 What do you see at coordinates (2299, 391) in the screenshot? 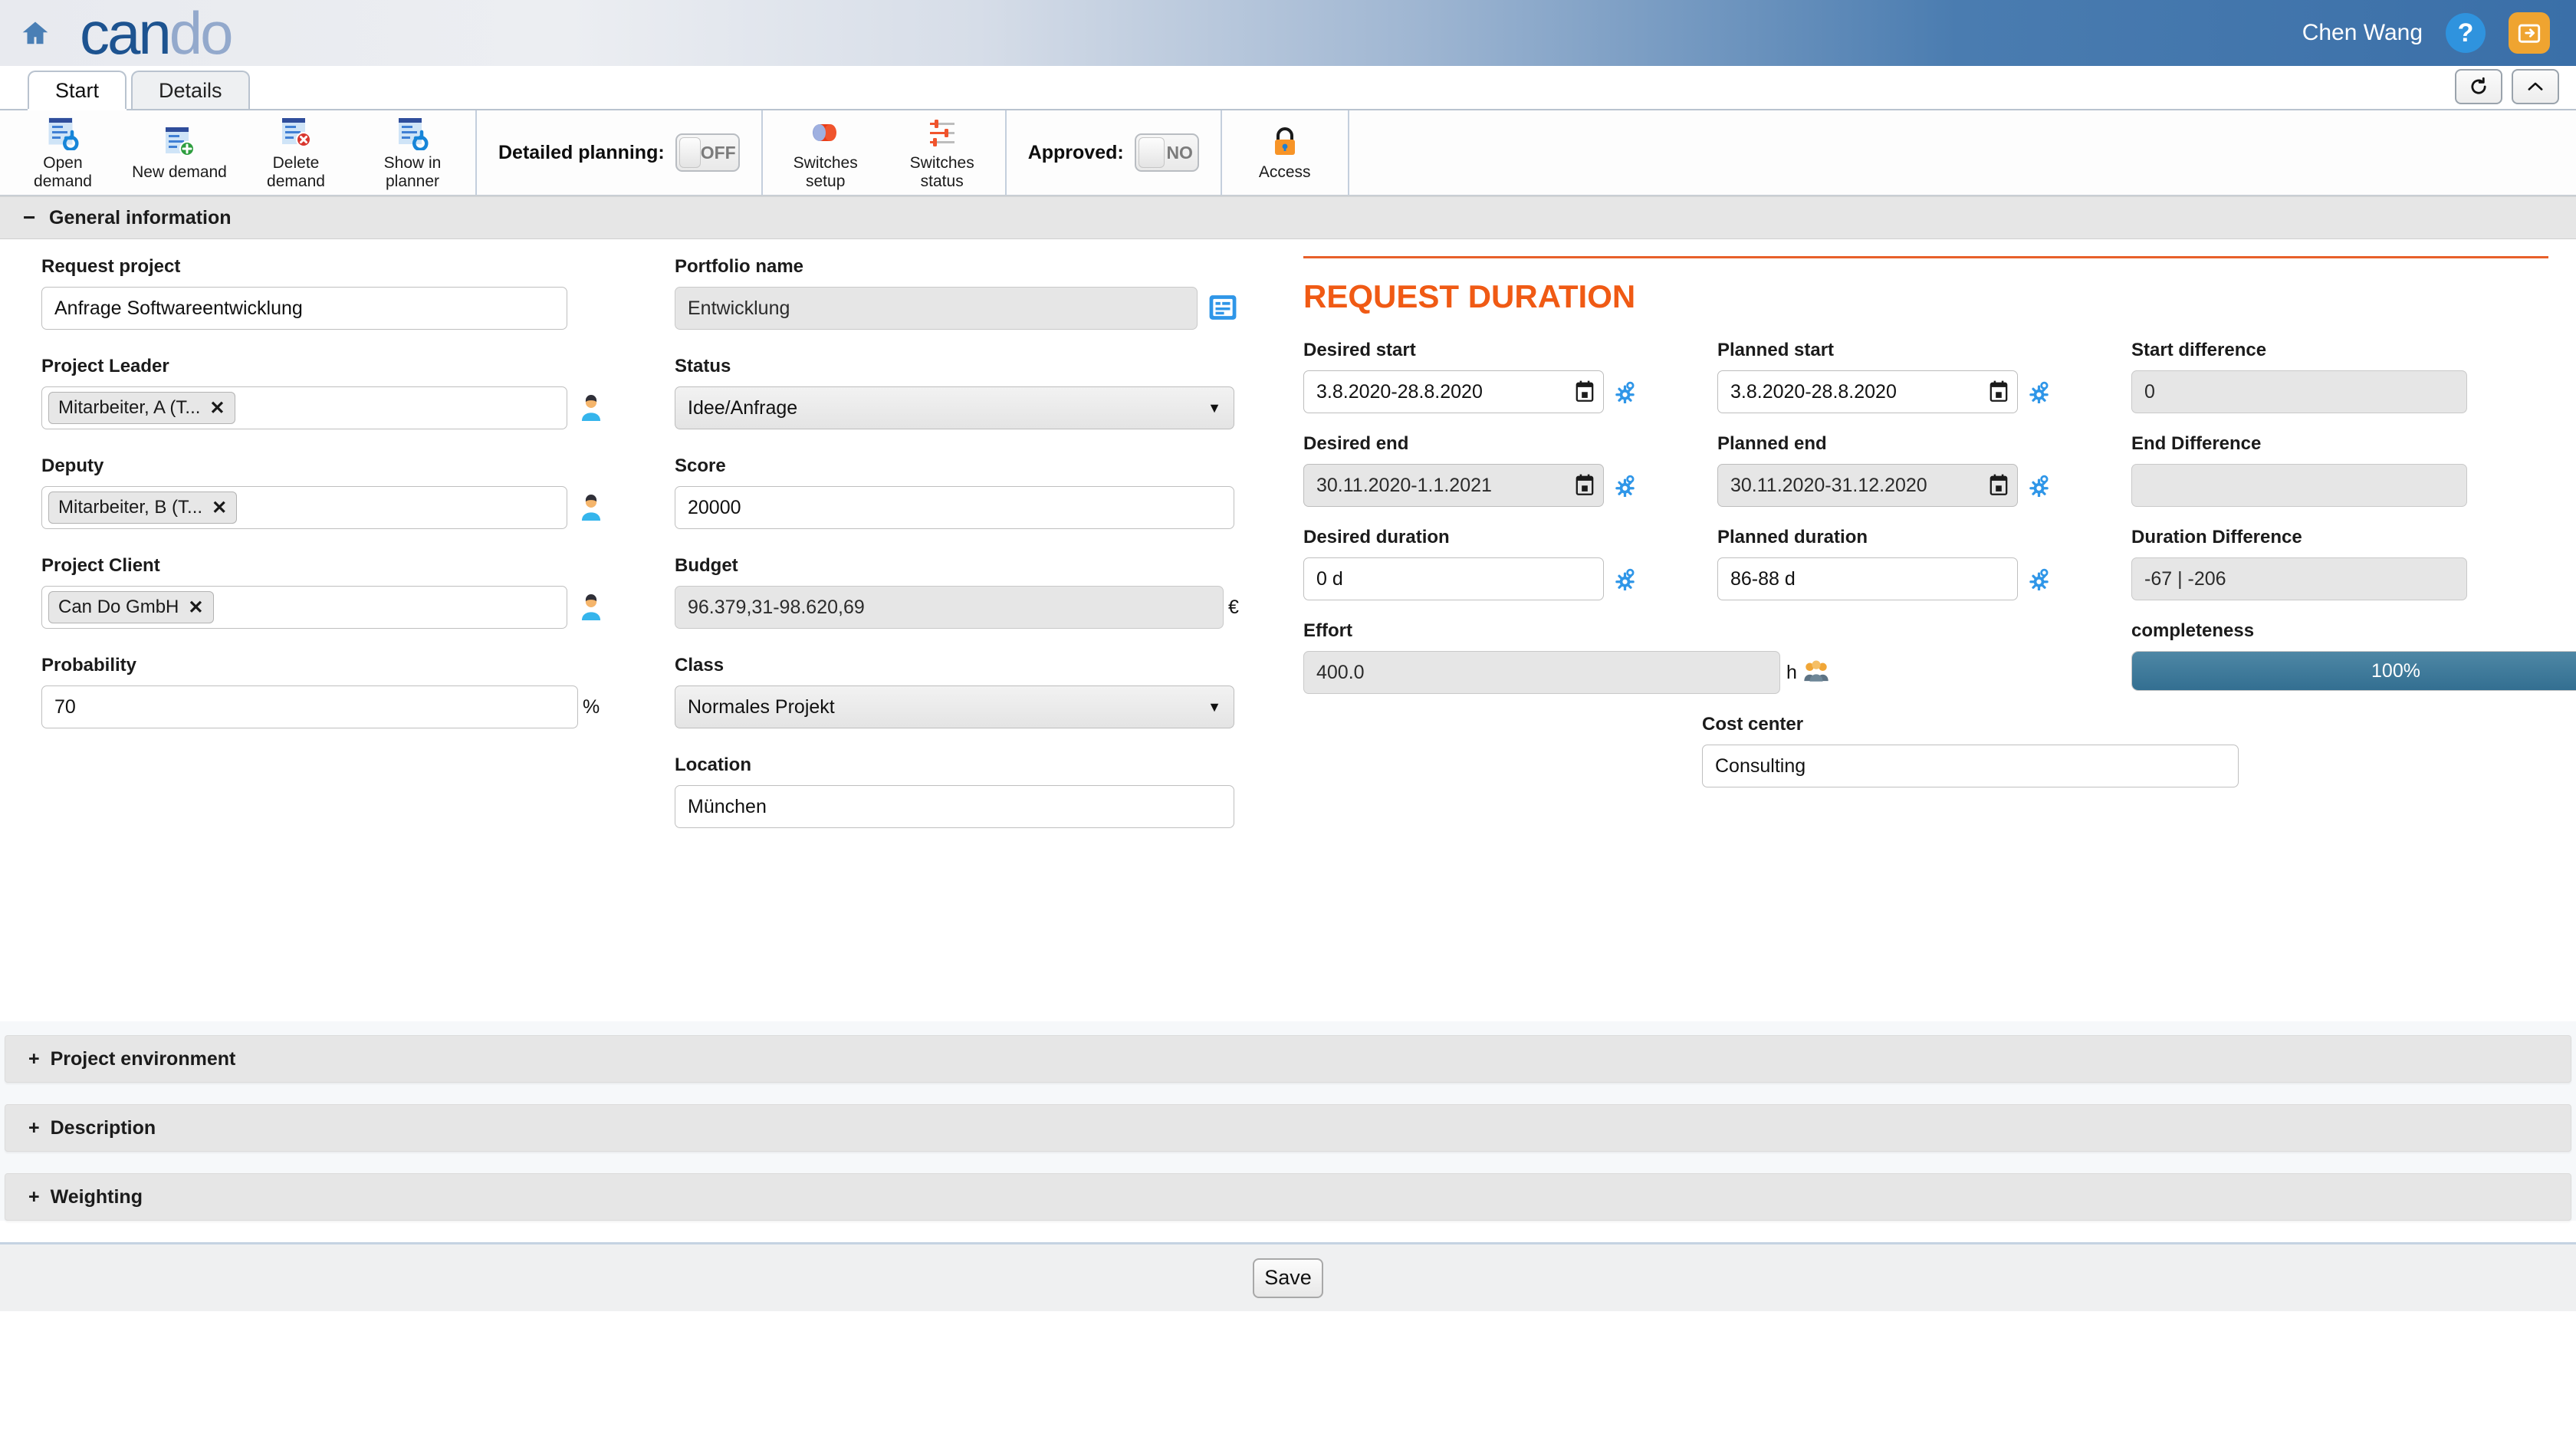
I see `start-difference-value: 0` at bounding box center [2299, 391].